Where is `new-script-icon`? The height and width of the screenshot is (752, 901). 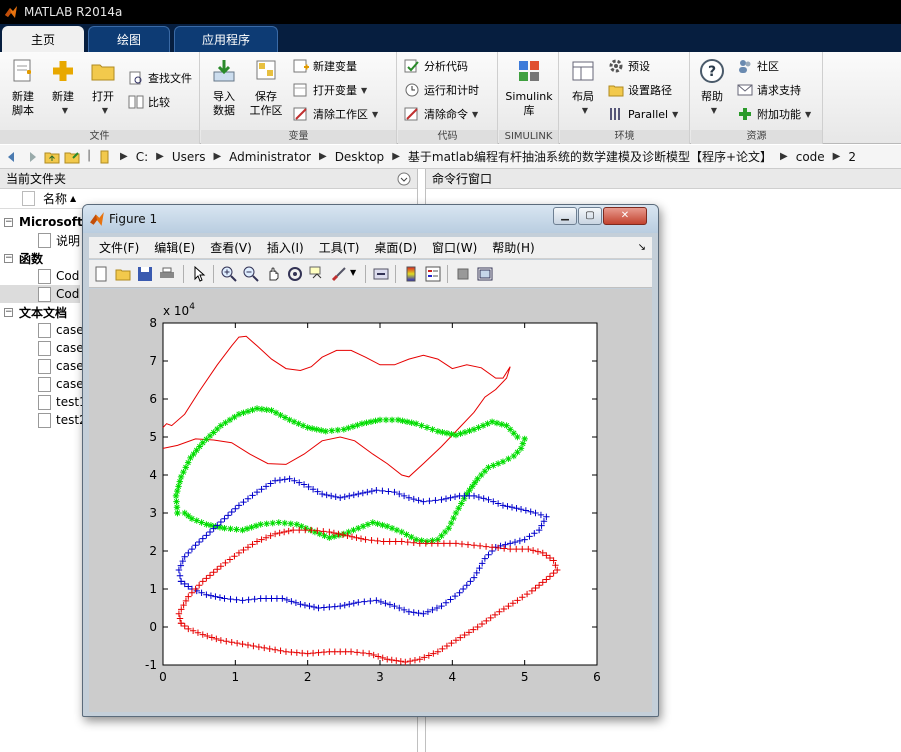
new-script-icon is located at coordinates (22, 70).